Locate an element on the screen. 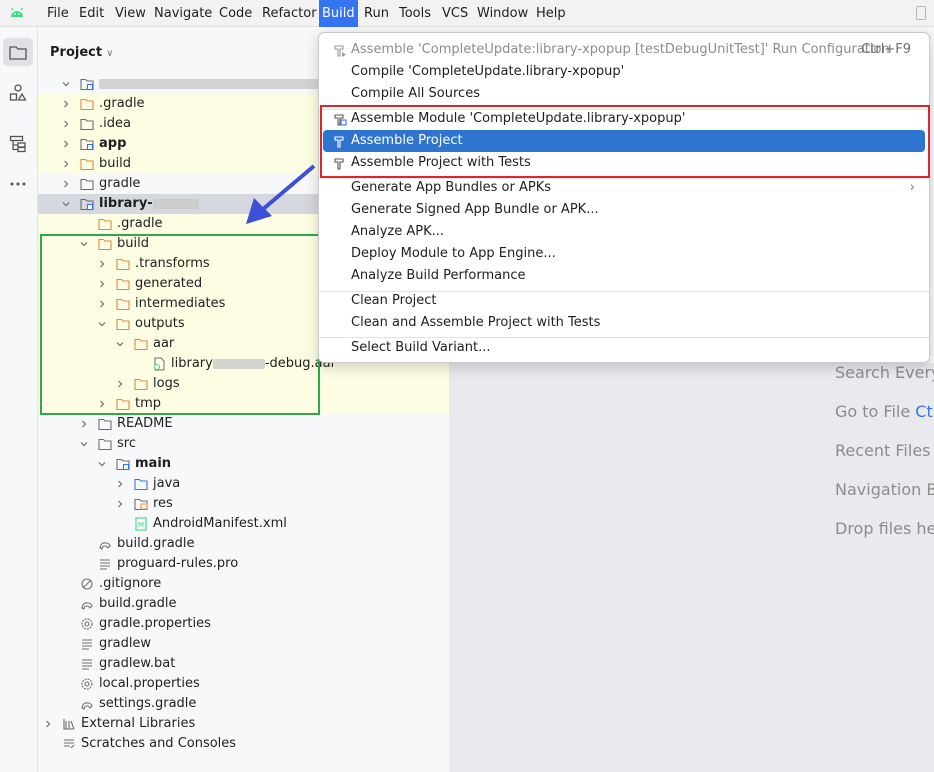 This screenshot has width=934, height=772. android-studio-logo-icon is located at coordinates (17, 13).